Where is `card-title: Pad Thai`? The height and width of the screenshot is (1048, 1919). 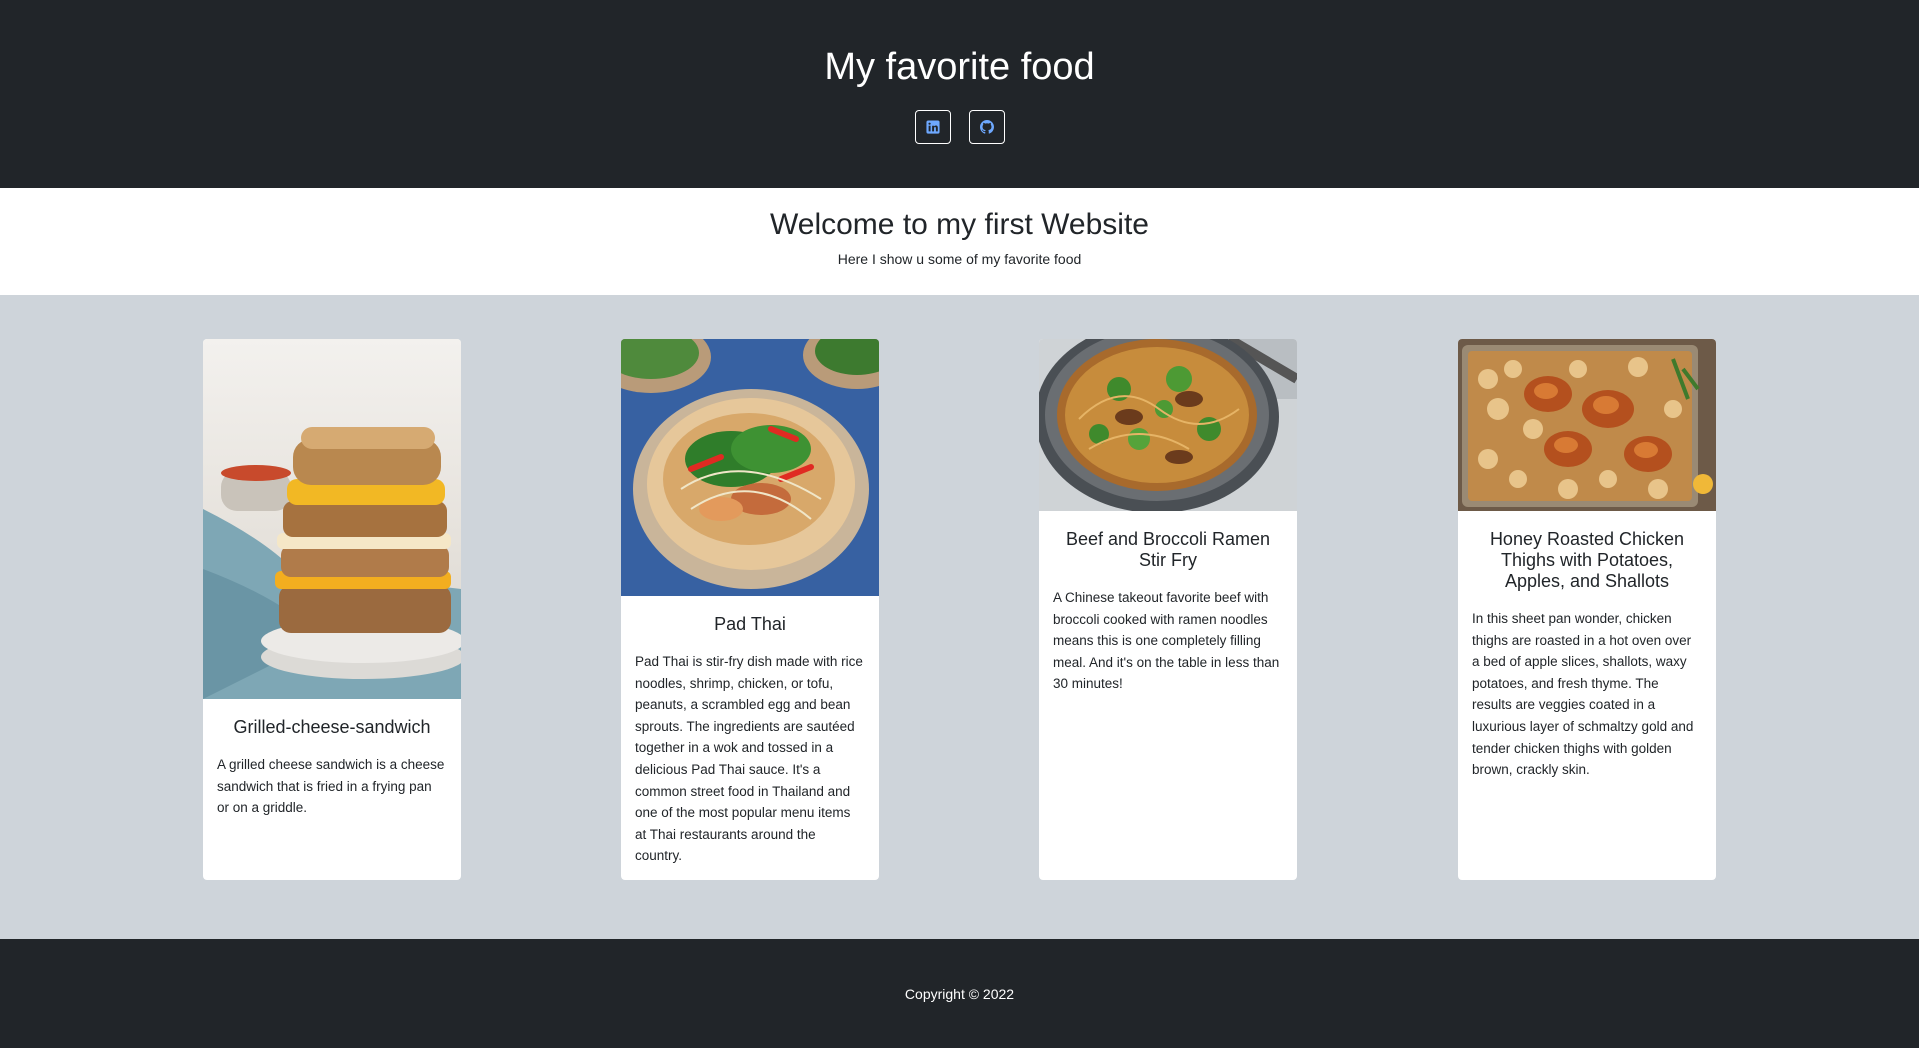 card-title: Pad Thai is located at coordinates (750, 624).